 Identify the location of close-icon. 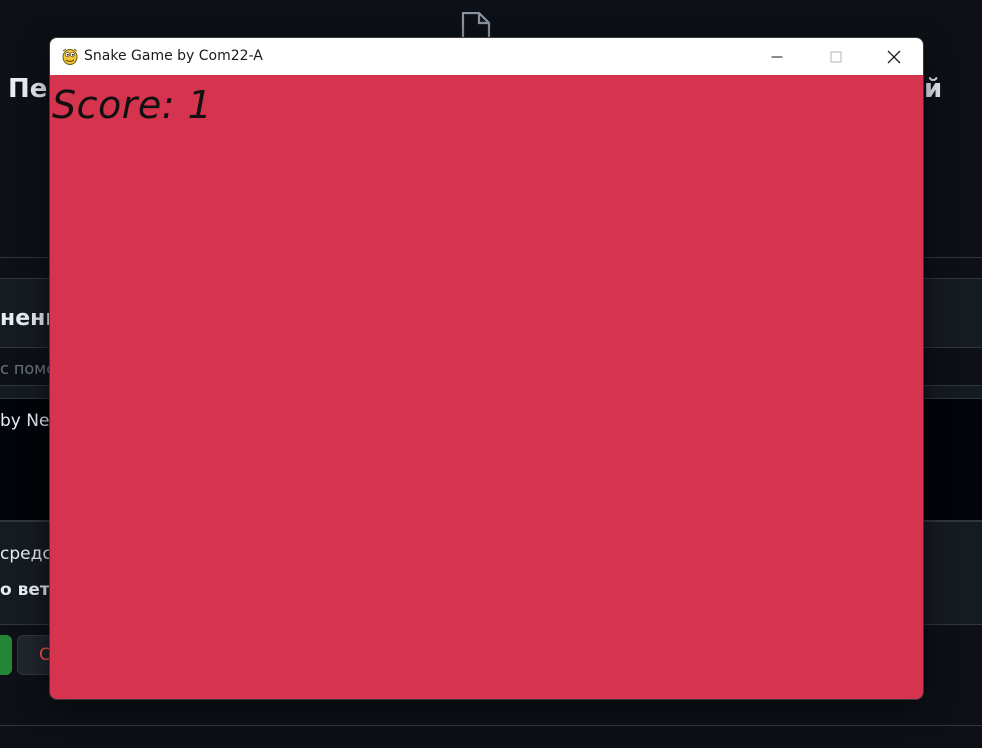
(894, 56).